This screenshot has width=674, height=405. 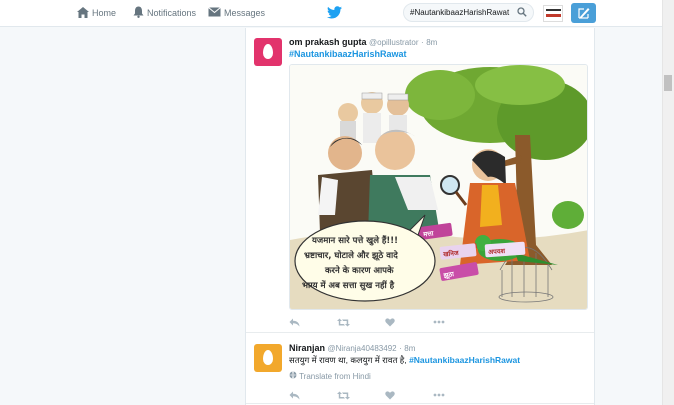 I want to click on globe-icon, so click(x=293, y=375).